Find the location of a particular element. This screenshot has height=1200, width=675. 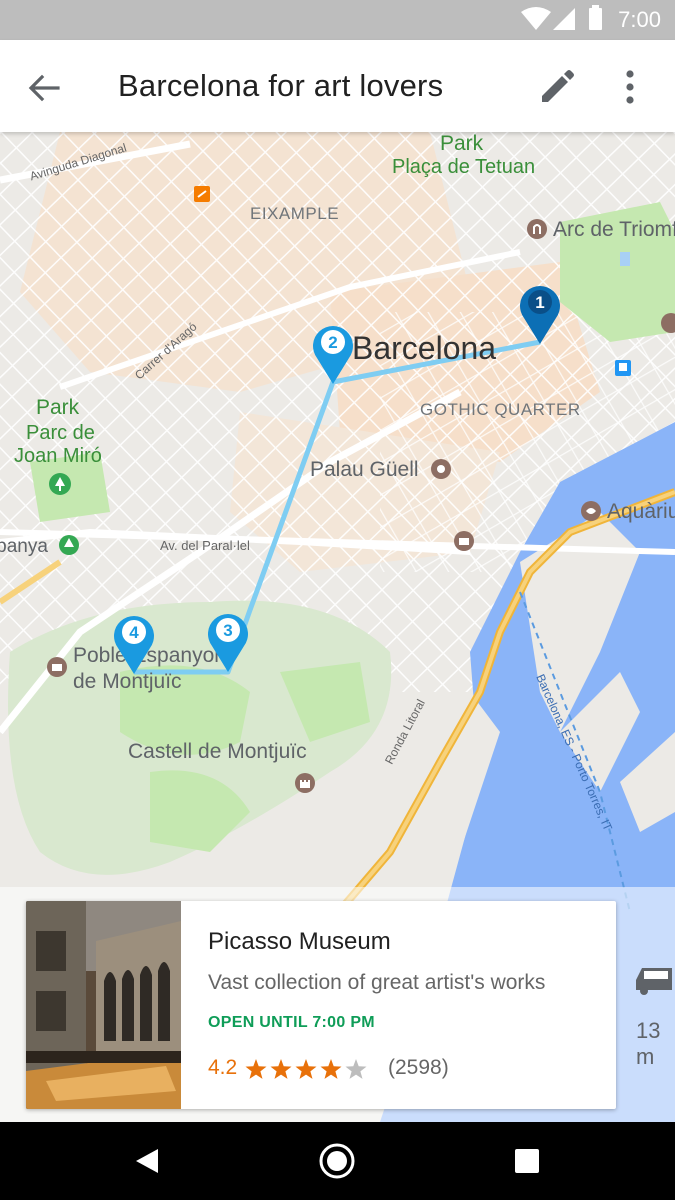

app-bar: Barcelona for art lovers is located at coordinates (337, 86).